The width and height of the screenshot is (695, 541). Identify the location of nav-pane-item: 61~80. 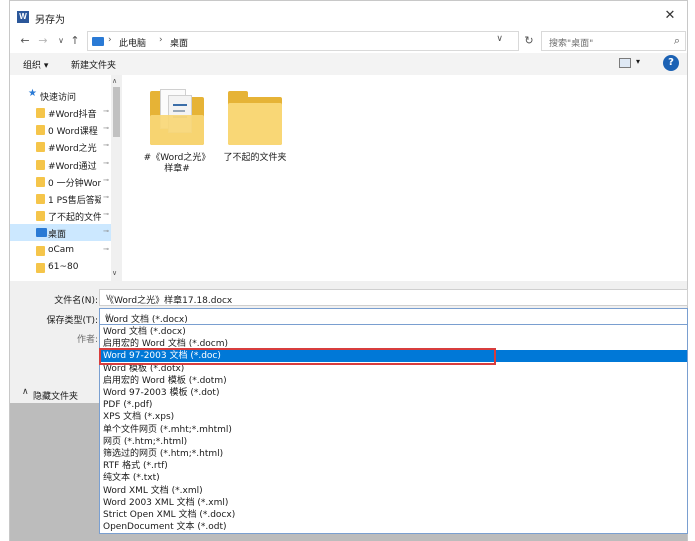
(60, 267).